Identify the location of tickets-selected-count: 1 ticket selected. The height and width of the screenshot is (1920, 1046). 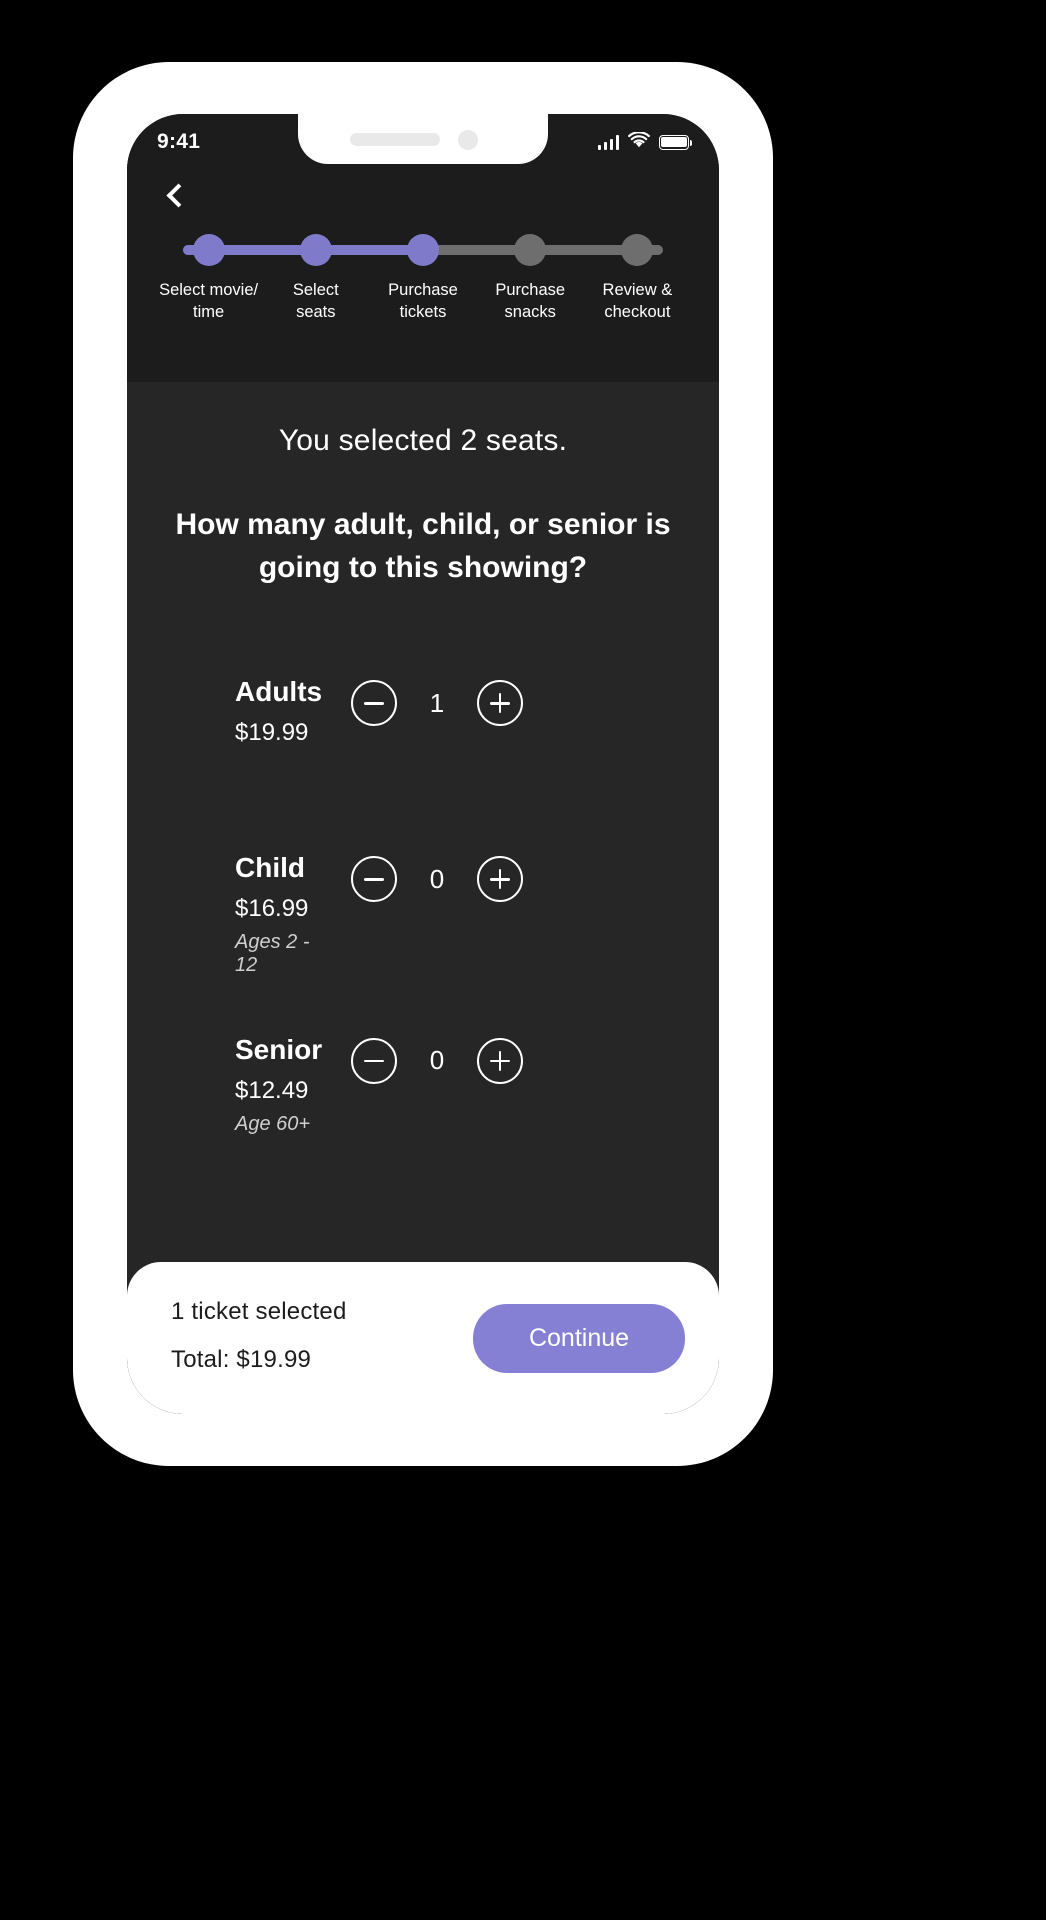
(259, 1311).